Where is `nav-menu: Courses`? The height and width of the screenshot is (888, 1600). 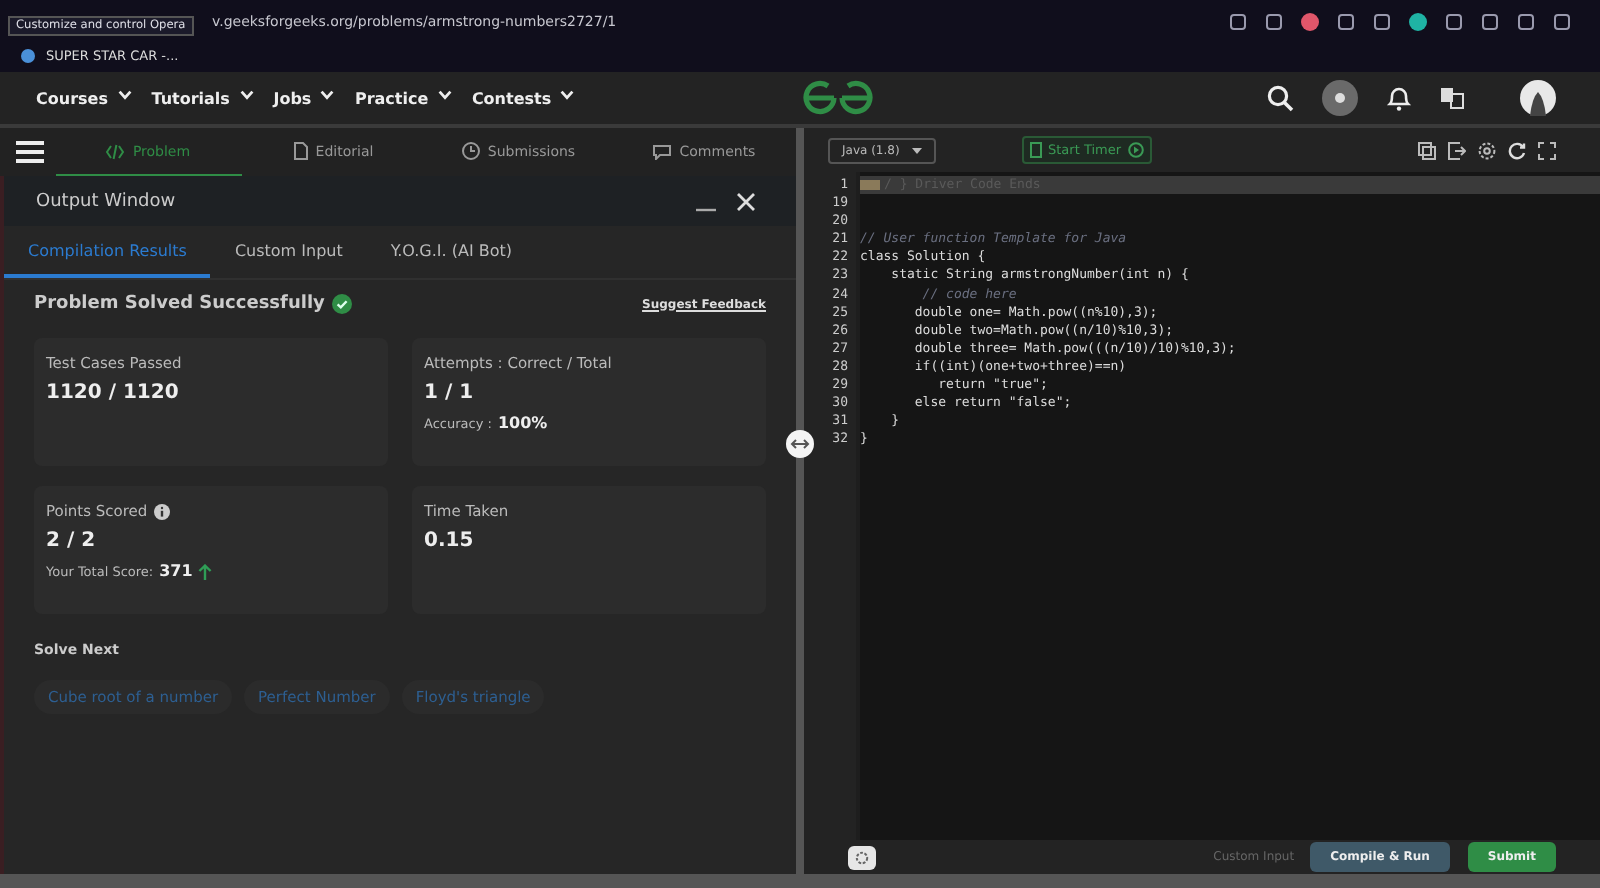 nav-menu: Courses is located at coordinates (84, 98).